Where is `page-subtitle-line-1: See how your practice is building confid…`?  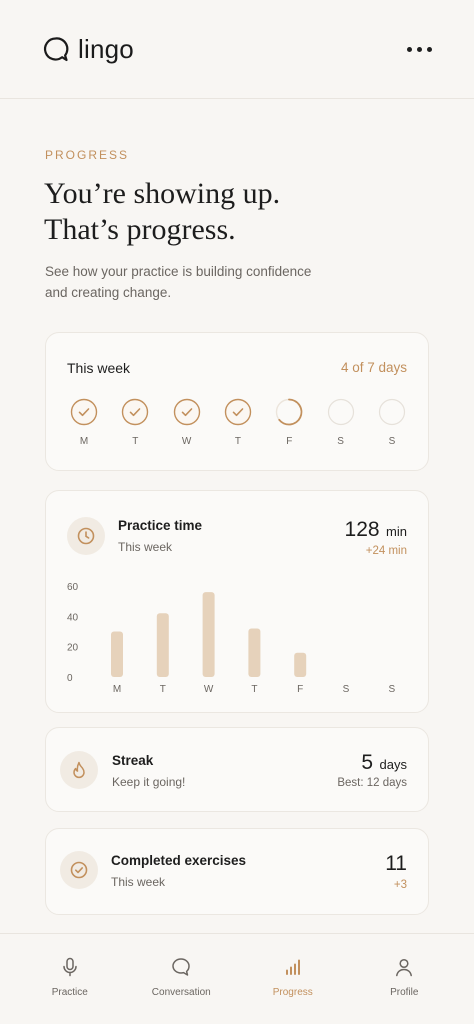 page-subtitle-line-1: See how your practice is building confid… is located at coordinates (178, 271).